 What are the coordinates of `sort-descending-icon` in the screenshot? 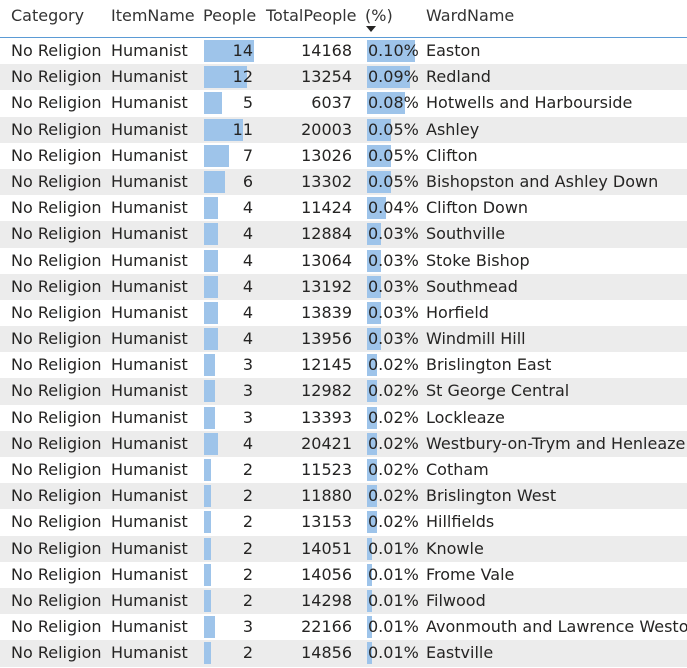 It's located at (371, 29).